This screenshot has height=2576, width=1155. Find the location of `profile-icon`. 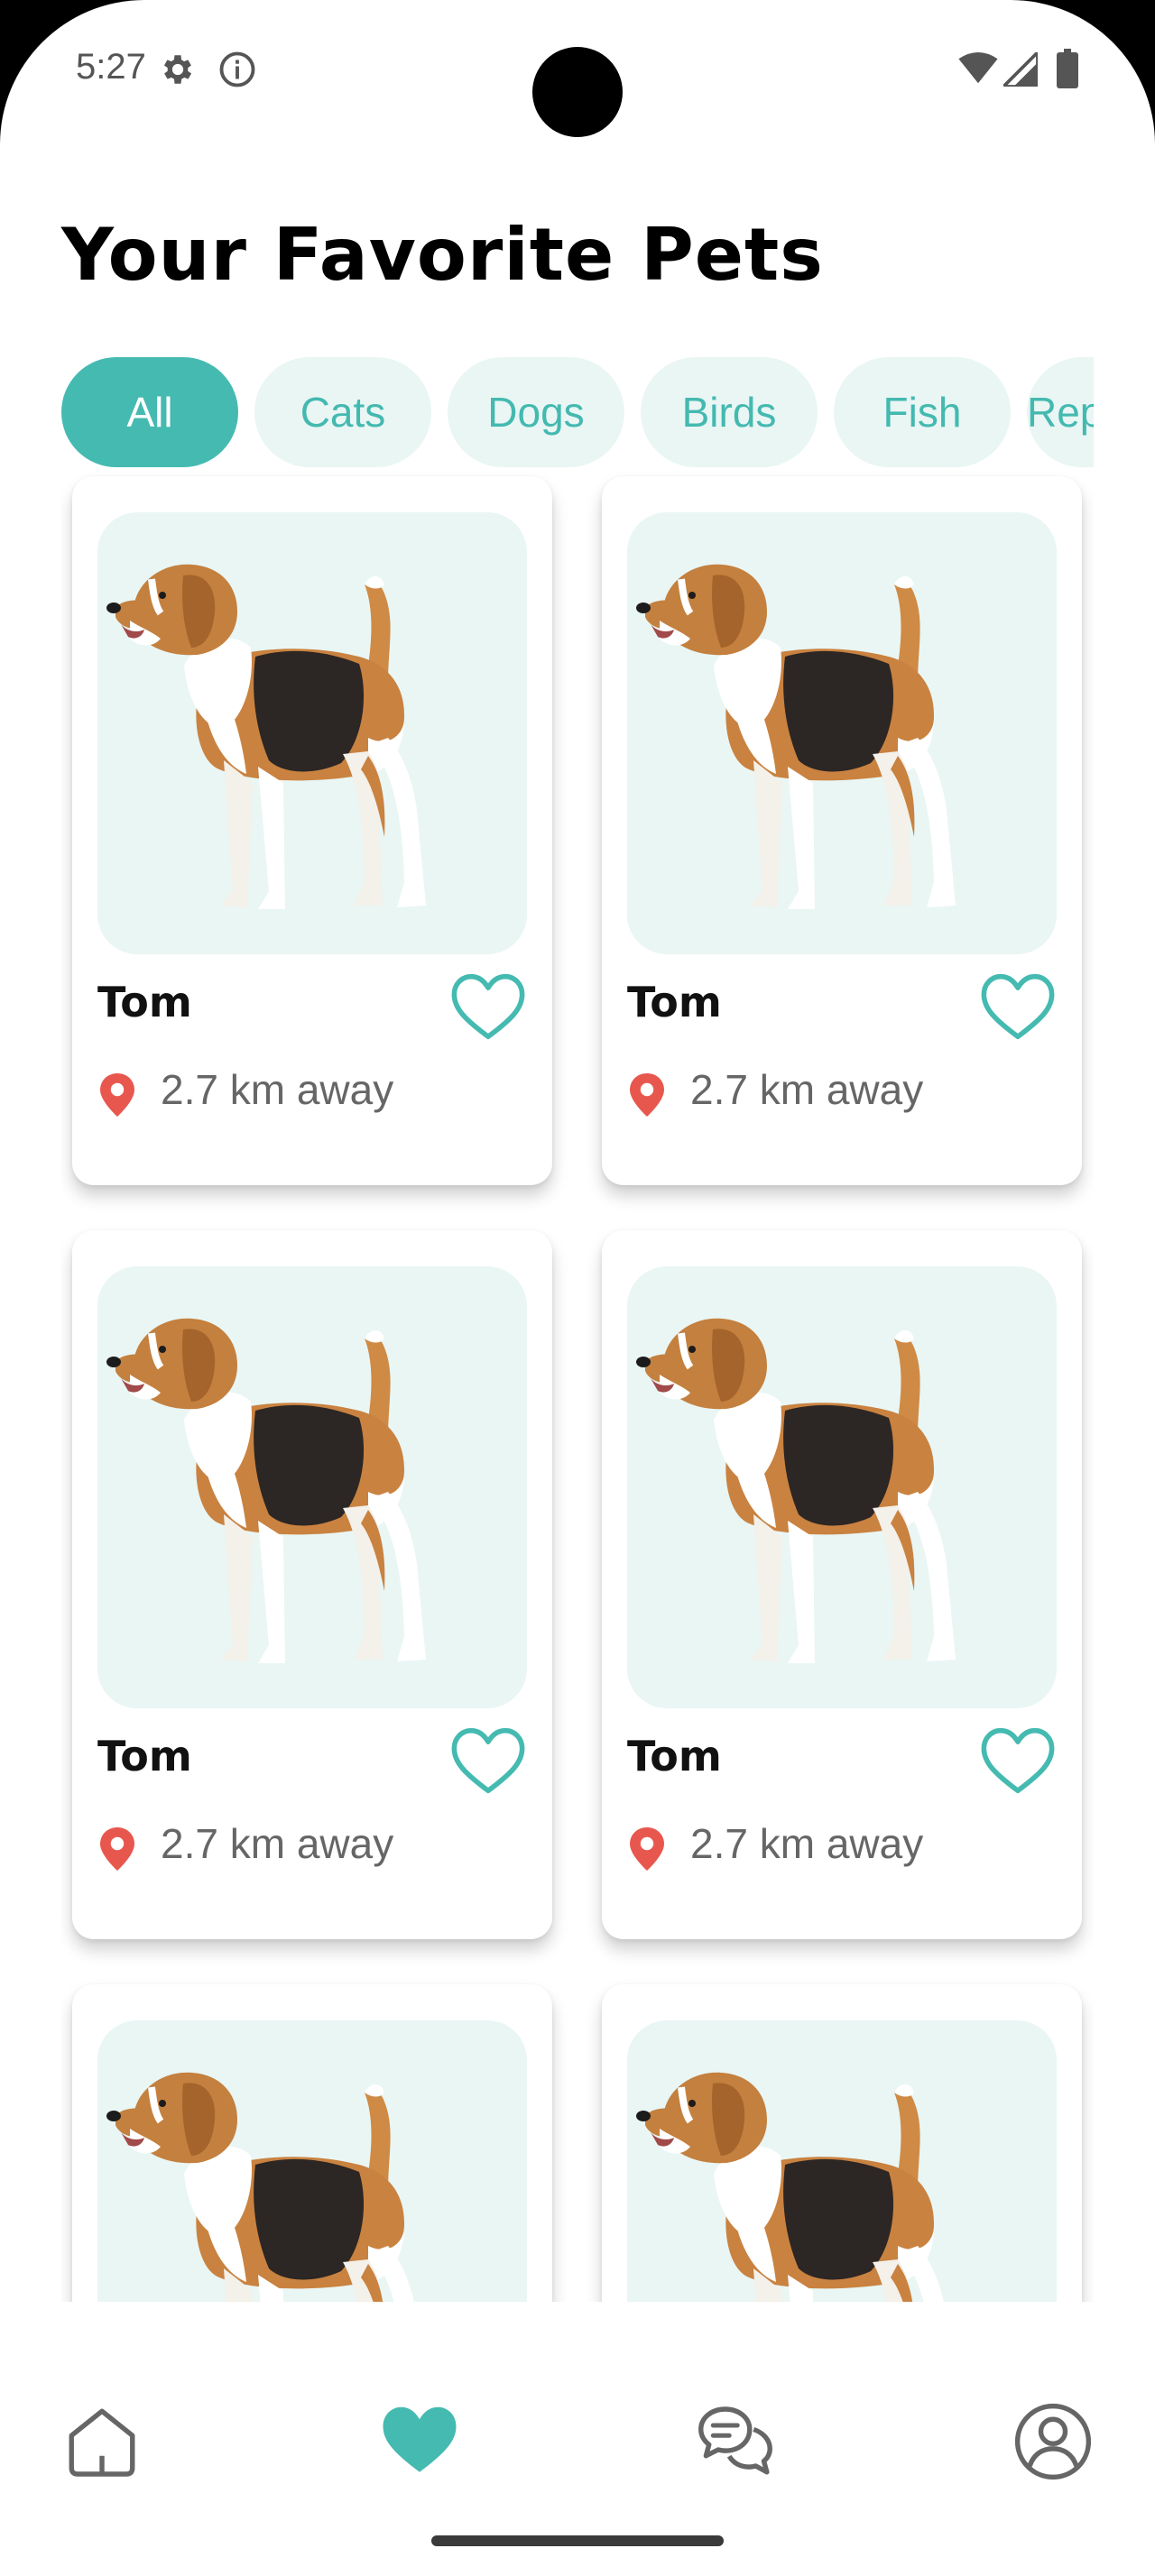

profile-icon is located at coordinates (1053, 2442).